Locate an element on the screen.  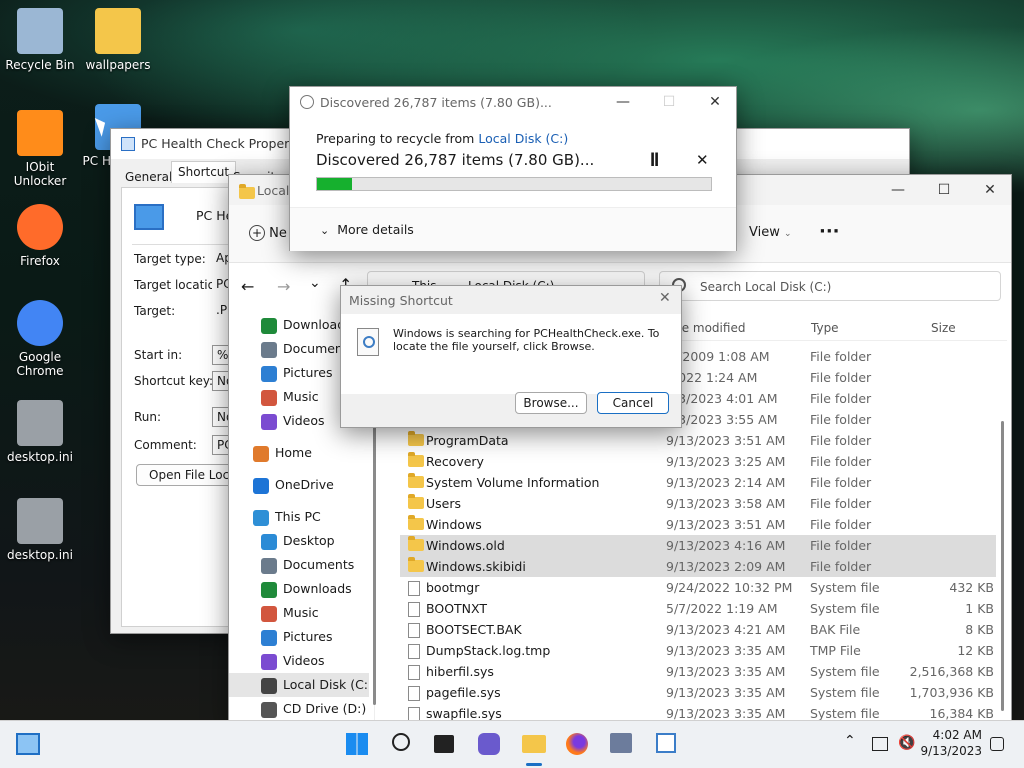
nav-item: Downloads is located at coordinates (299, 589).